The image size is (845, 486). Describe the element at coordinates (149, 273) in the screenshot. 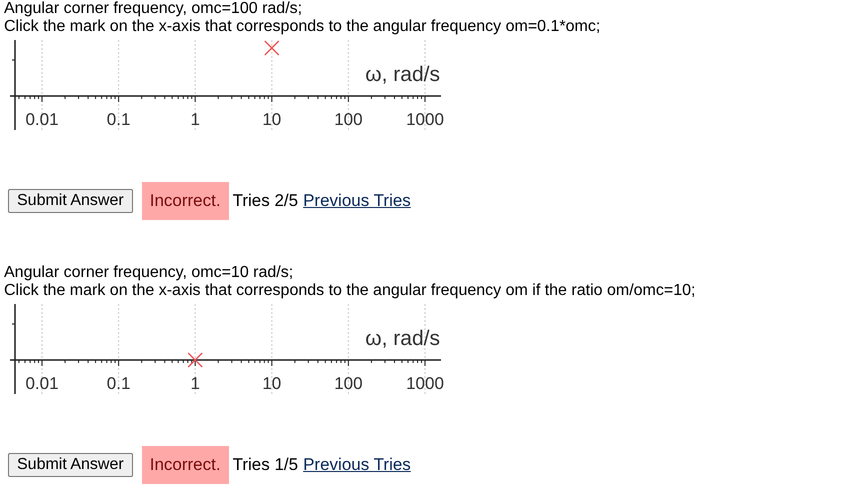

I see `problem-statement: Angular corner frequency, omc=10 rad/s;` at that location.